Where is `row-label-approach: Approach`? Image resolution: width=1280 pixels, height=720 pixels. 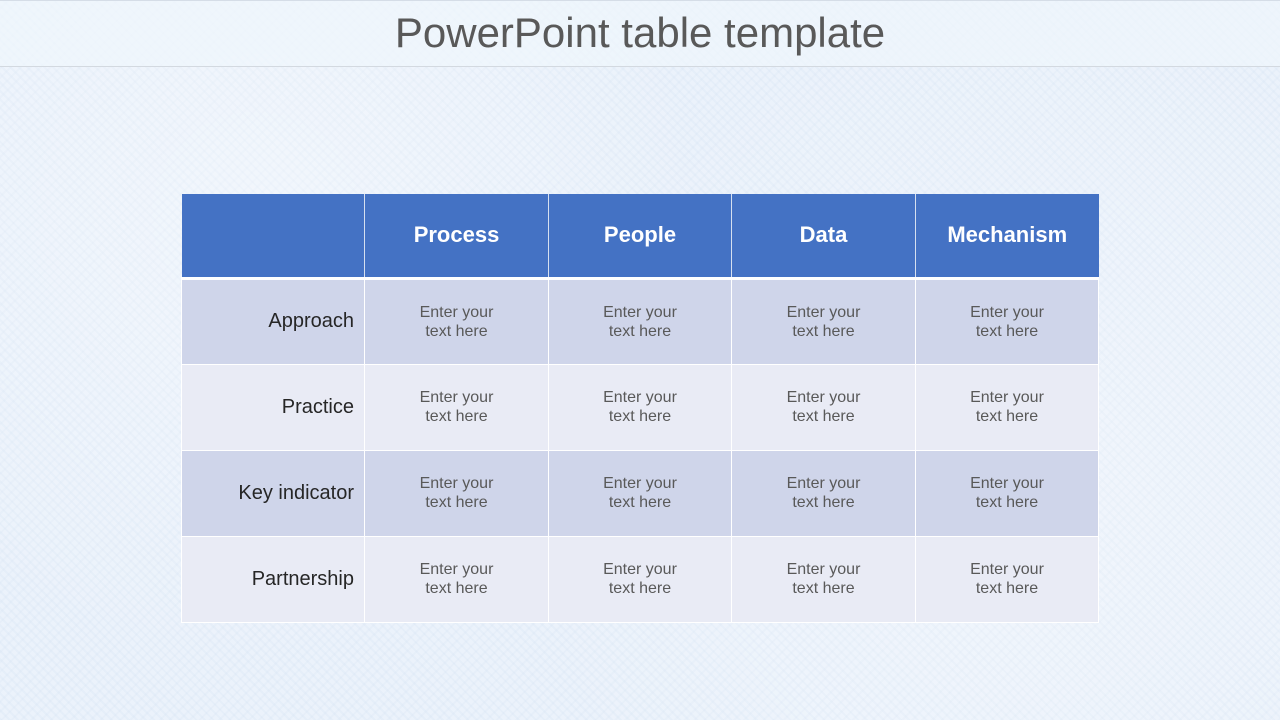
row-label-approach: Approach is located at coordinates (273, 321).